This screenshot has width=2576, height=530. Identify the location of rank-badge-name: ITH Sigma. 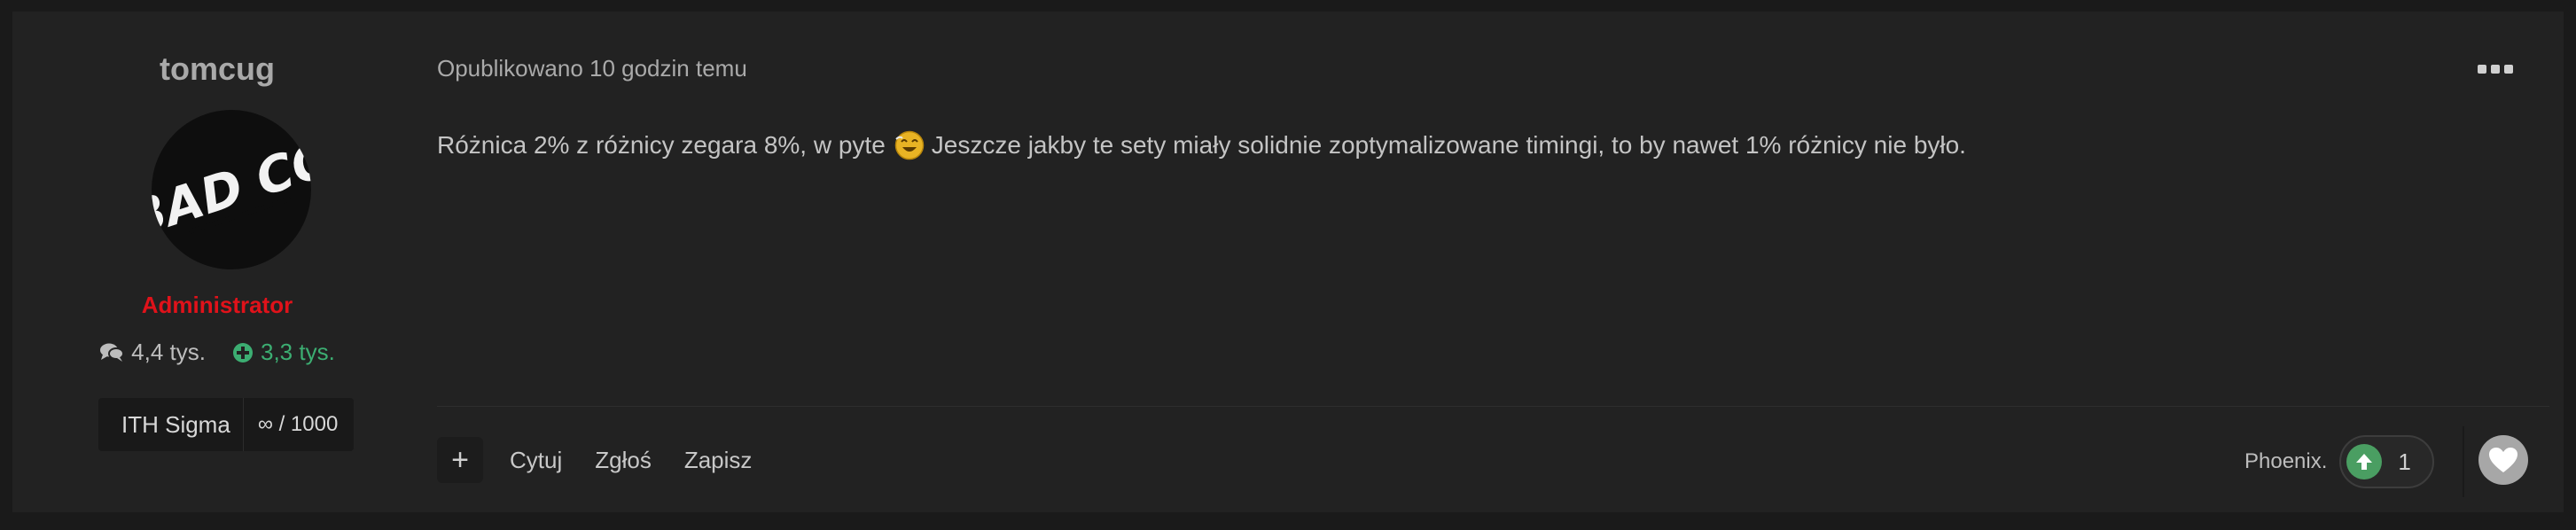
(175, 424).